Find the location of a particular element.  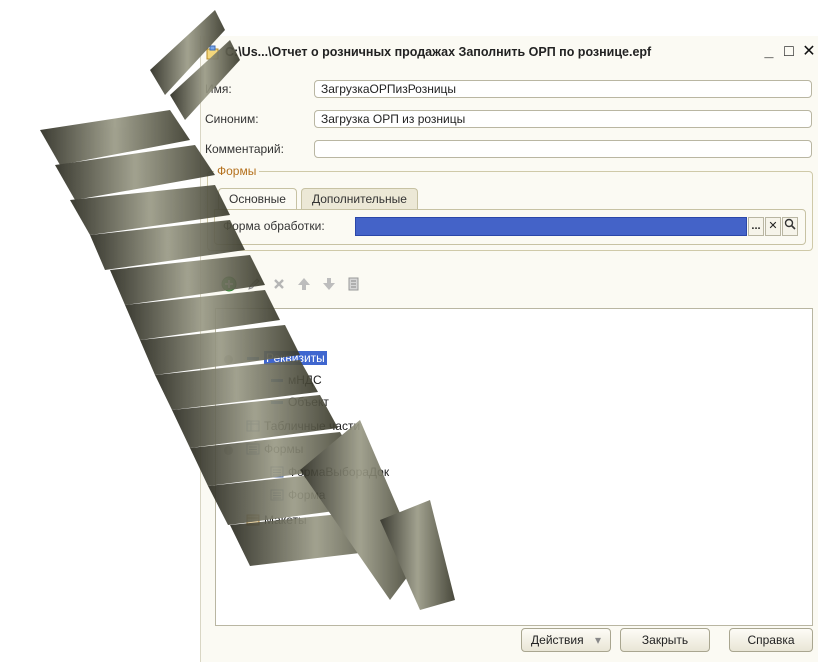

chevron-down-icon: ▾ is located at coordinates (597, 640).